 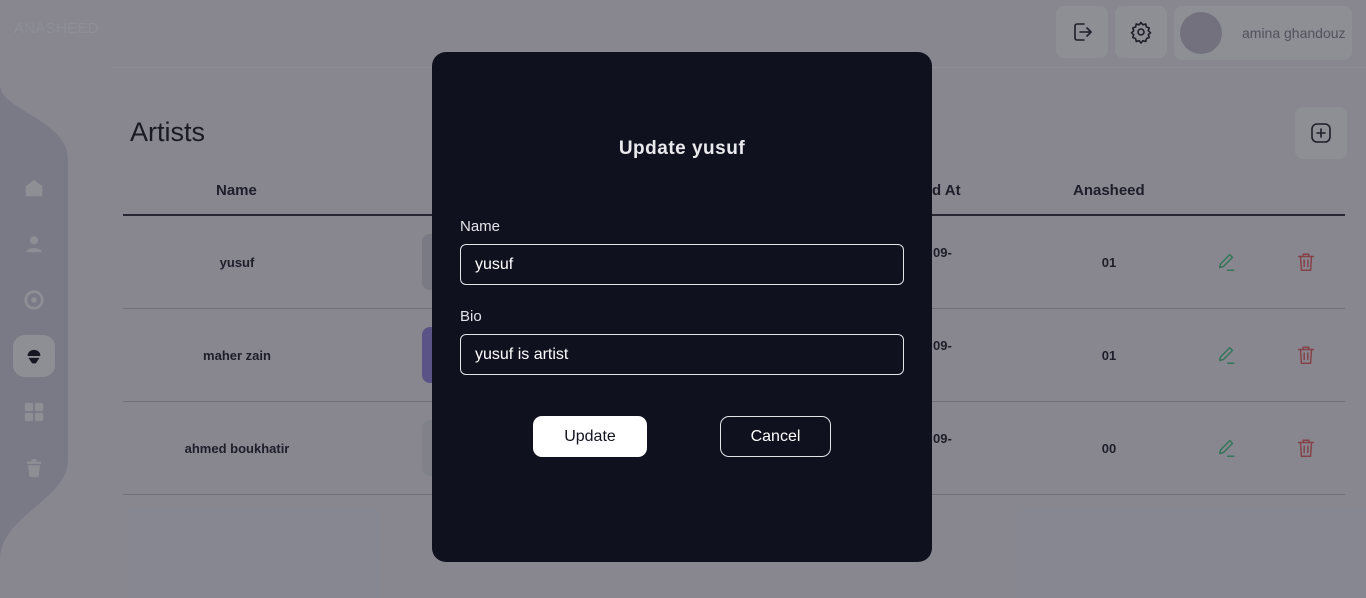 I want to click on name-input, so click(x=682, y=264).